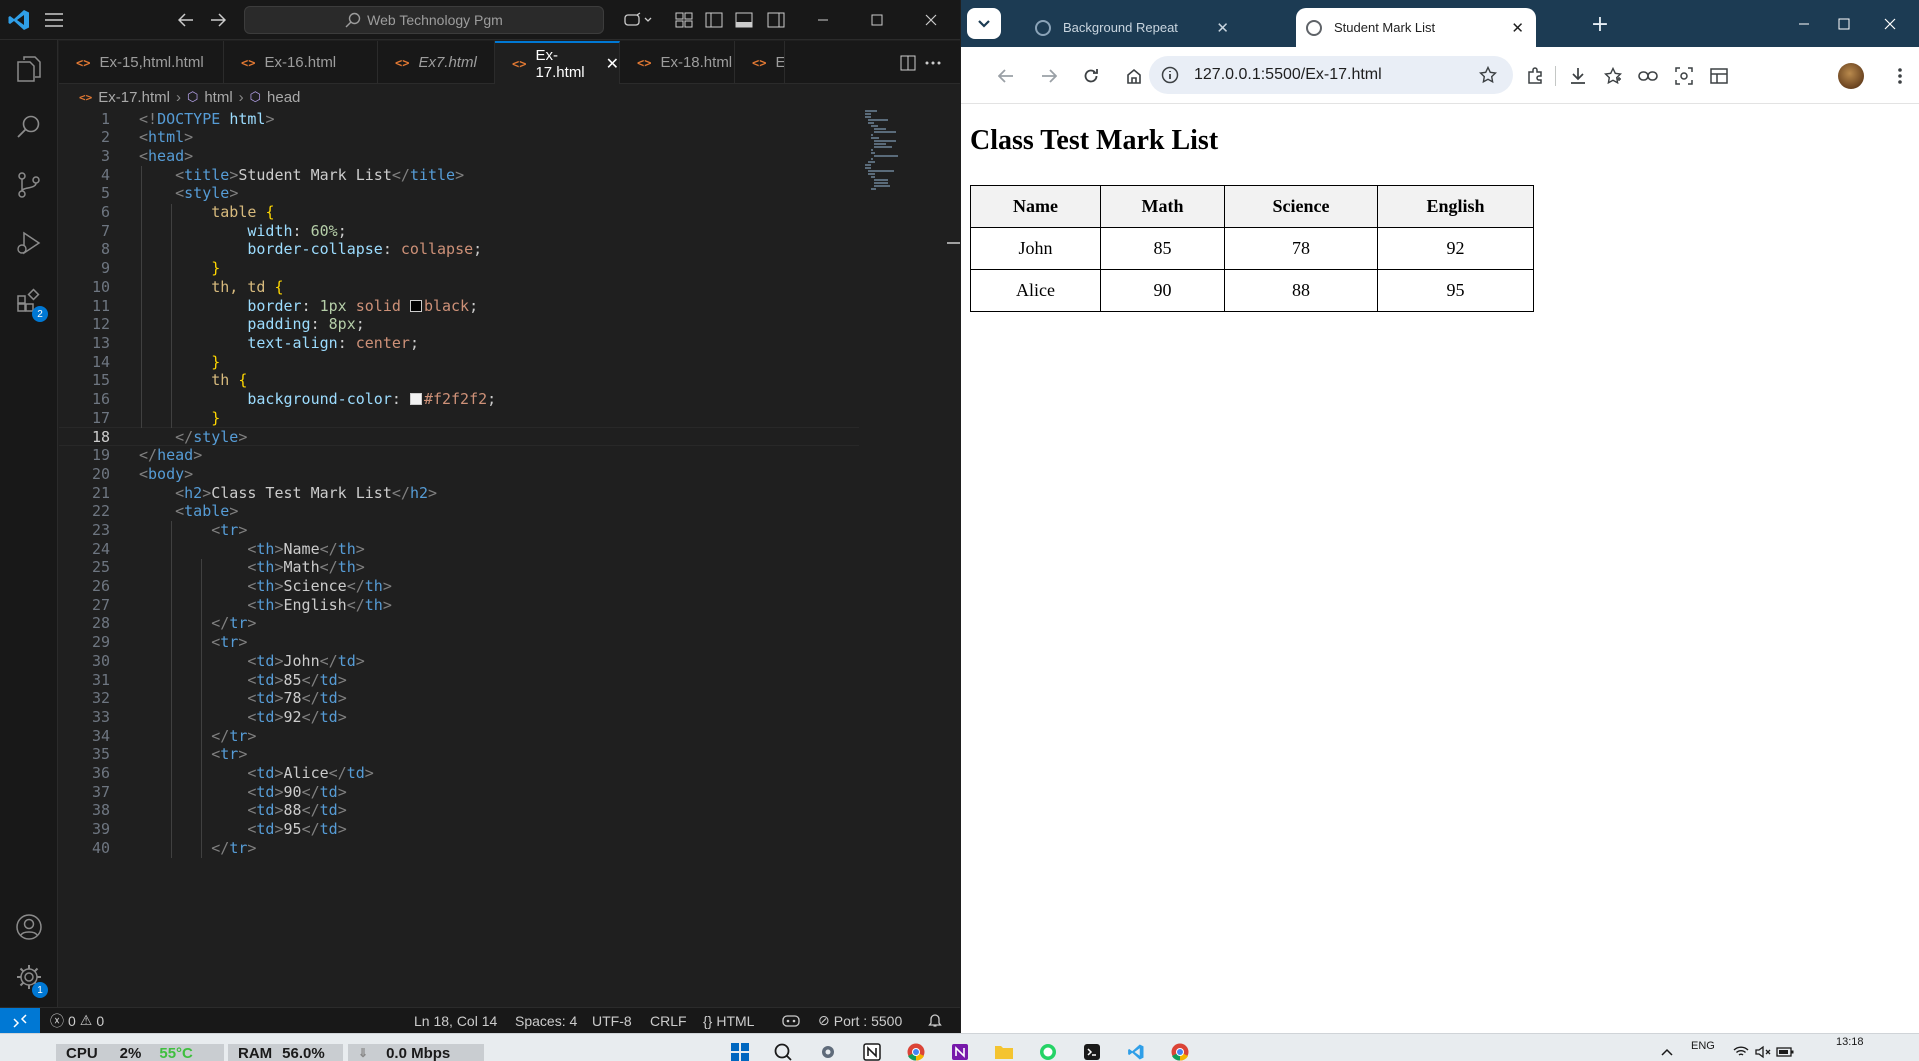 The width and height of the screenshot is (1919, 1061). Describe the element at coordinates (459, 137) in the screenshot. I see `code-line: 2 <html>` at that location.